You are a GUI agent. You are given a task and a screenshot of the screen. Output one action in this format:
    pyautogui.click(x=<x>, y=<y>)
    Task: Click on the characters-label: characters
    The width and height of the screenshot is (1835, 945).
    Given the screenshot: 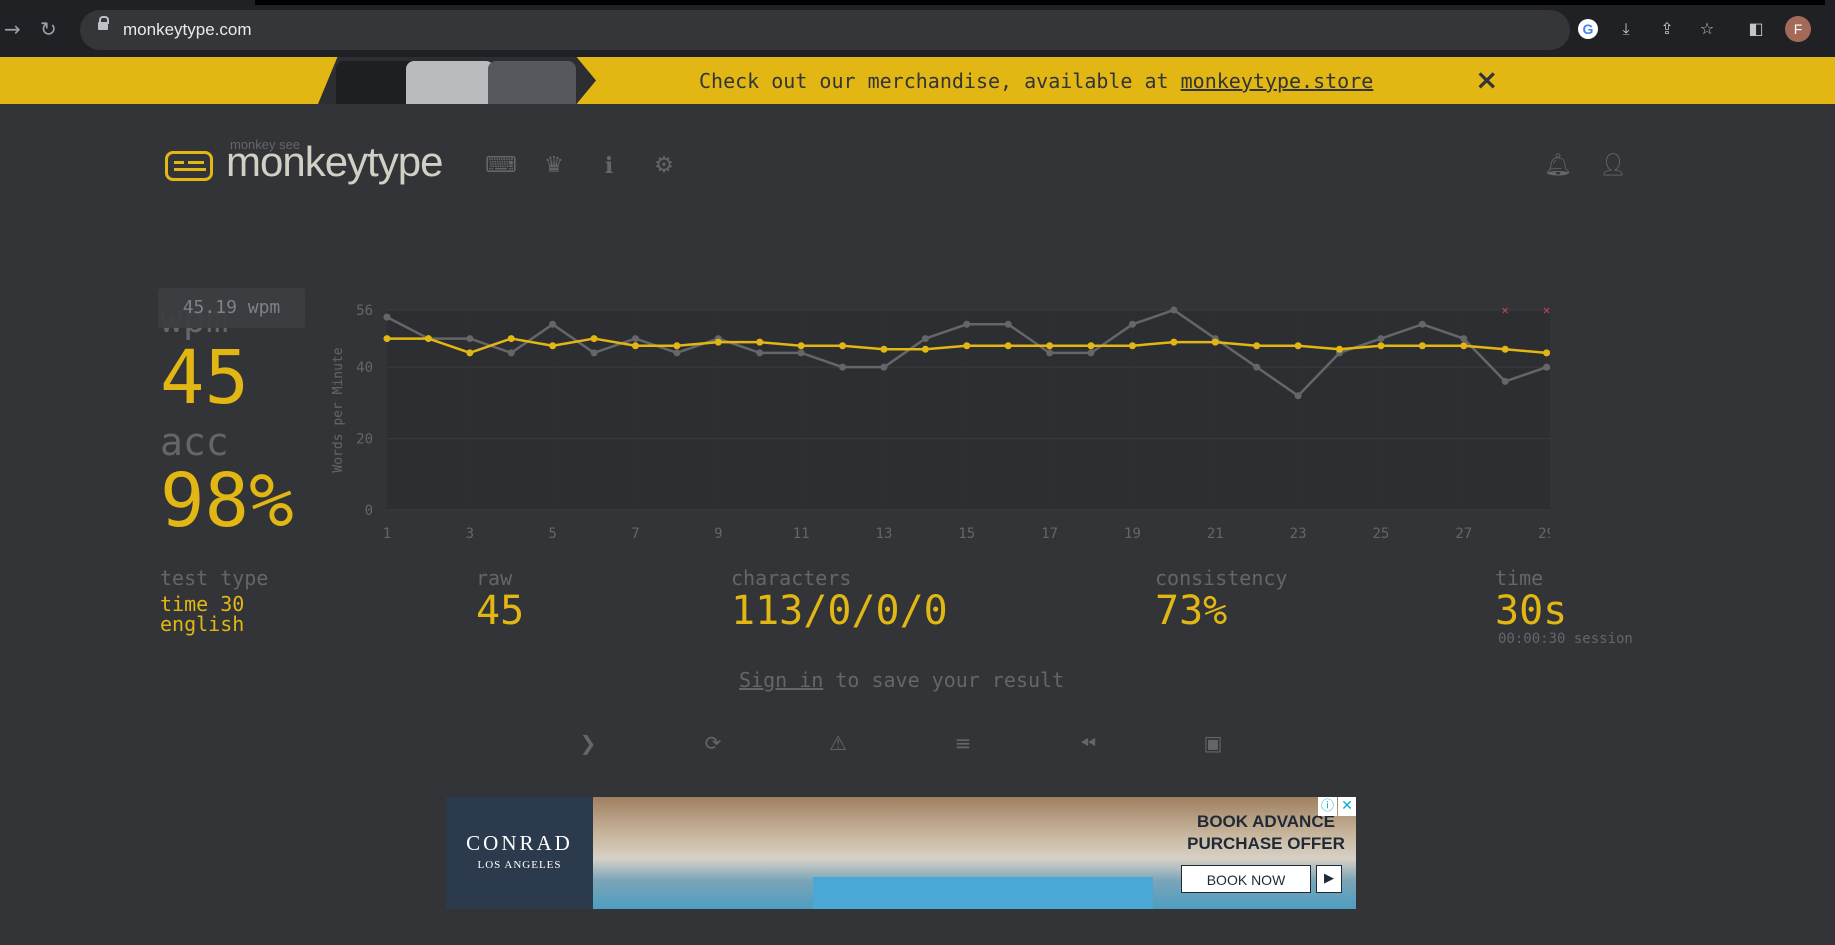 What is the action you would take?
    pyautogui.click(x=791, y=578)
    